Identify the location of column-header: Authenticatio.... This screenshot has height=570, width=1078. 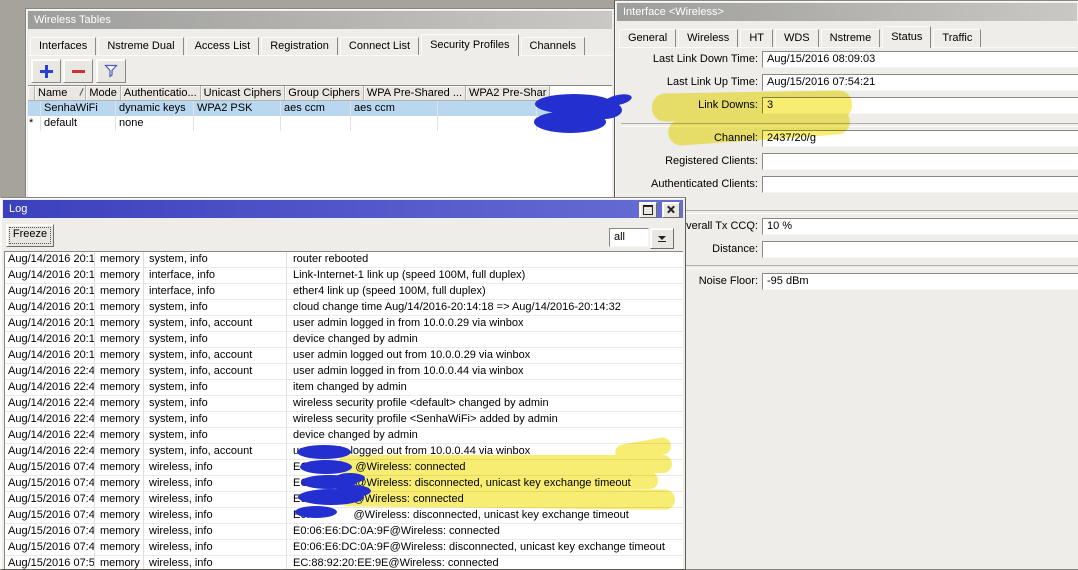
(160, 93).